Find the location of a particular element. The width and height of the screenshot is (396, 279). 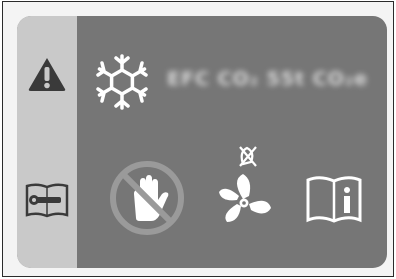

info-book-icon is located at coordinates (334, 199).